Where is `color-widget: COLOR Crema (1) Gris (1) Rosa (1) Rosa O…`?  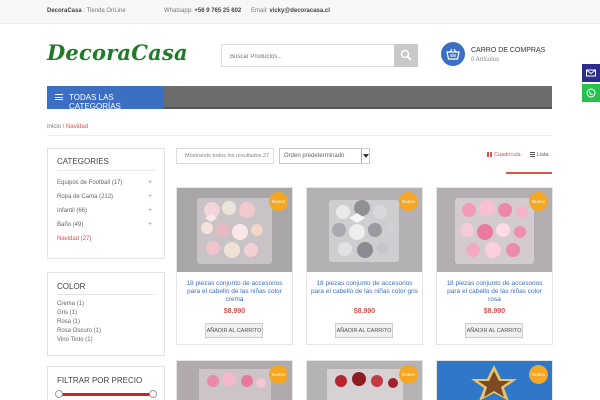
color-widget: COLOR Crema (1) Gris (1) Rosa (1) Rosa O… is located at coordinates (106, 314).